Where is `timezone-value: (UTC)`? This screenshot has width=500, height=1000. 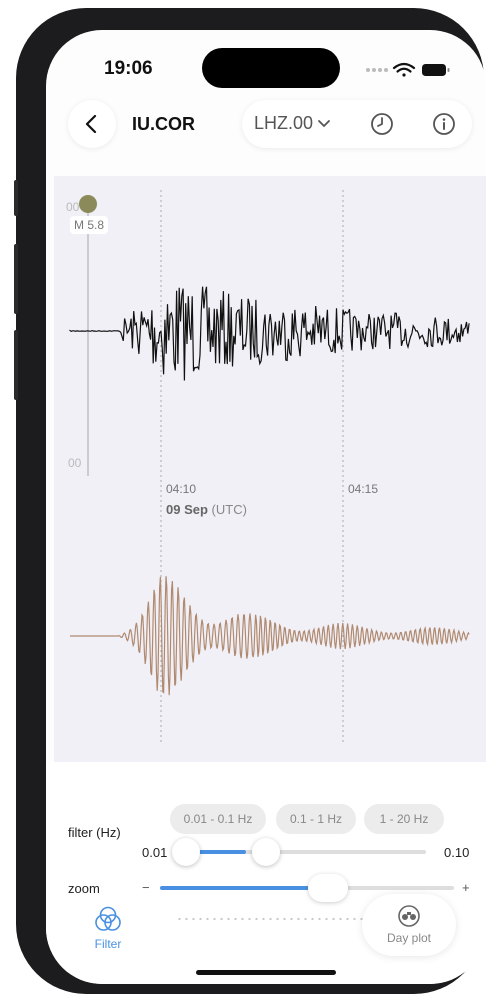
timezone-value: (UTC) is located at coordinates (229, 509).